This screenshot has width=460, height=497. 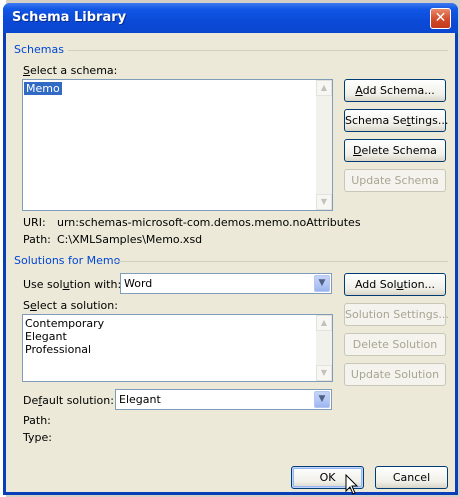 What do you see at coordinates (281, 261) in the screenshot?
I see `solutions-group-divider` at bounding box center [281, 261].